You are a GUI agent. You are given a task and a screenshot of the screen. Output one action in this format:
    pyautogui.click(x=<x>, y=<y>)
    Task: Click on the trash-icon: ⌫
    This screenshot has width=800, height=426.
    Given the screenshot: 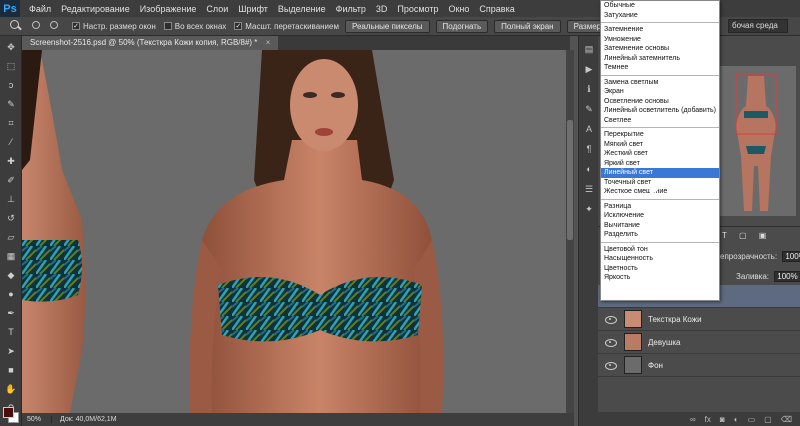 What is the action you would take?
    pyautogui.click(x=786, y=419)
    